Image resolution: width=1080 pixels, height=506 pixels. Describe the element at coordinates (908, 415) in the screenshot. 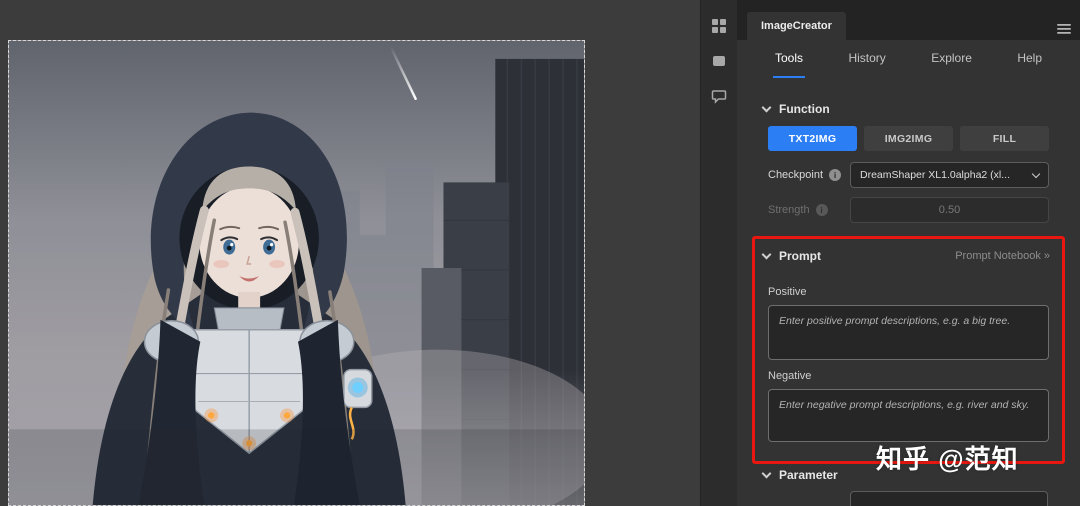

I see `negative-prompt-input` at that location.